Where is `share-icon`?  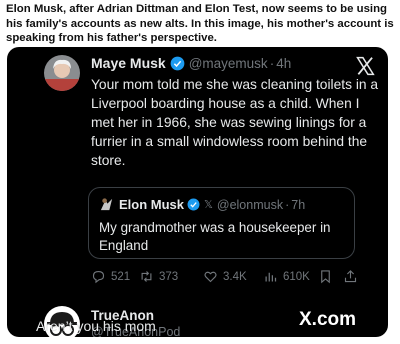 share-icon is located at coordinates (350, 276).